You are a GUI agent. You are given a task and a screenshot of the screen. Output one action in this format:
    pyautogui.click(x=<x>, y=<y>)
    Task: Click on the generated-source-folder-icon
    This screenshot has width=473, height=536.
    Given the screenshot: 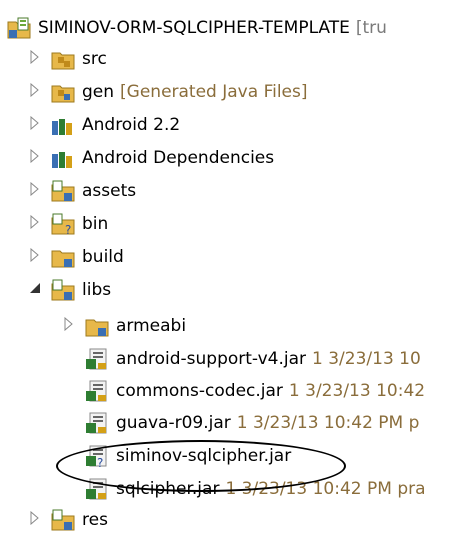 What is the action you would take?
    pyautogui.click(x=63, y=94)
    